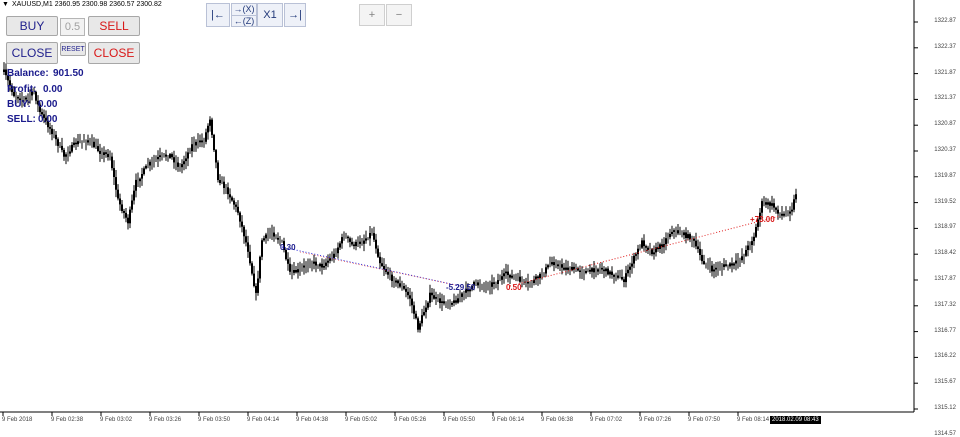  I want to click on buy-trade-line, so click(371, 266).